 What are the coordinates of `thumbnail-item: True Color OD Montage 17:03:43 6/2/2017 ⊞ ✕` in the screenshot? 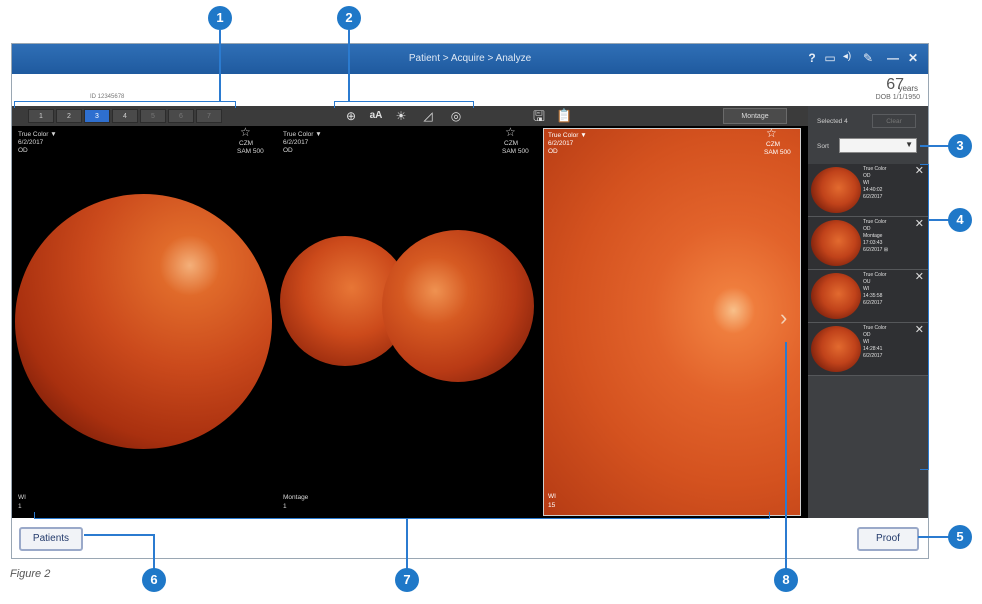 It's located at (868, 243).